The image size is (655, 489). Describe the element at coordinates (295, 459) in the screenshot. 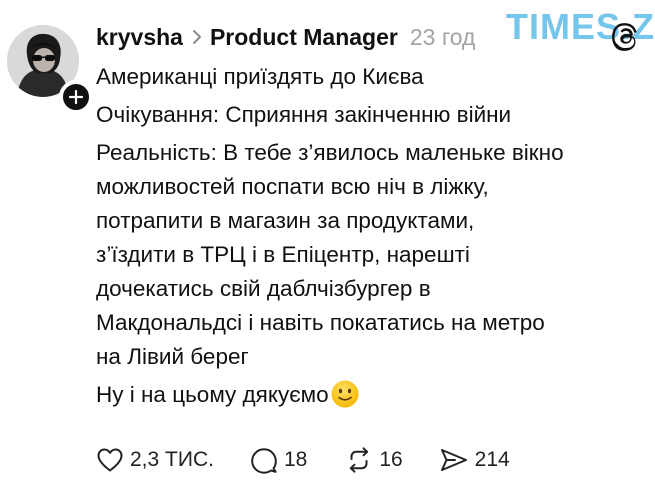

I see `reply-count: 18` at that location.